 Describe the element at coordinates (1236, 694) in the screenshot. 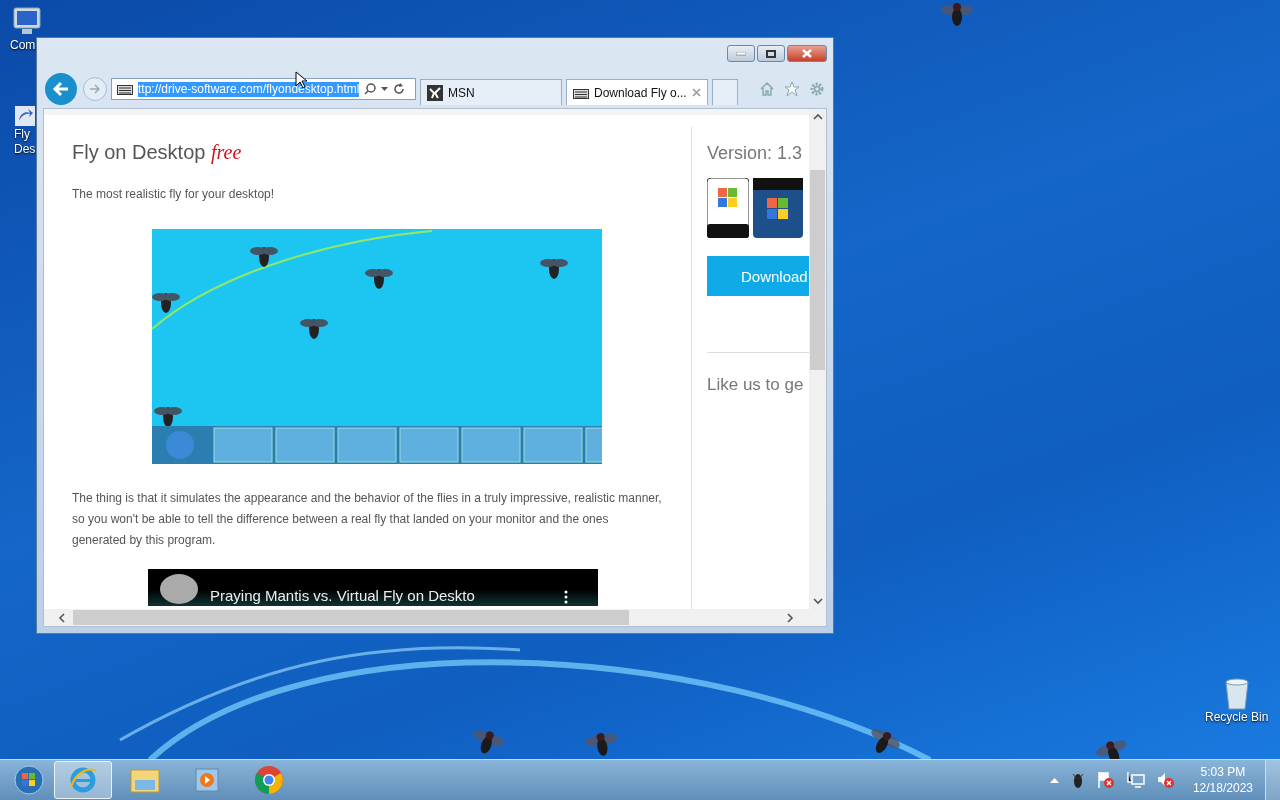

I see `recycle-bin-icon` at that location.